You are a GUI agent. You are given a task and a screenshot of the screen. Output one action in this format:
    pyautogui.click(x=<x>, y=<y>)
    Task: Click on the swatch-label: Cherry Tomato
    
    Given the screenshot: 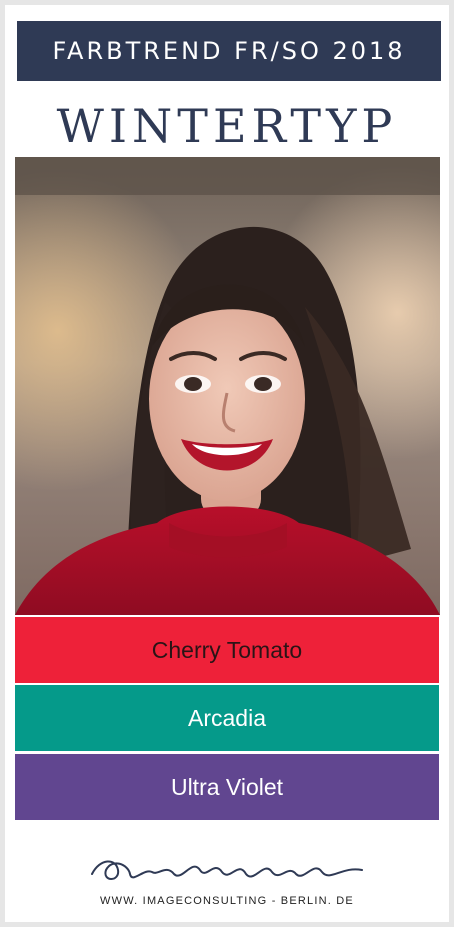 What is the action you would take?
    pyautogui.click(x=227, y=649)
    